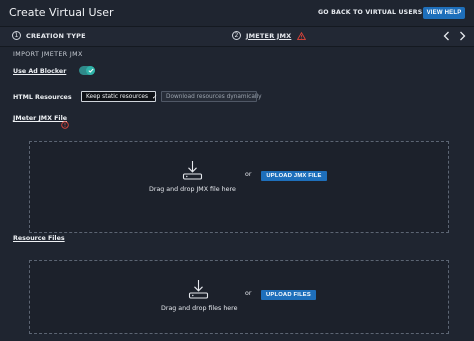 The width and height of the screenshot is (474, 341). What do you see at coordinates (65, 123) in the screenshot?
I see `error-icon` at bounding box center [65, 123].